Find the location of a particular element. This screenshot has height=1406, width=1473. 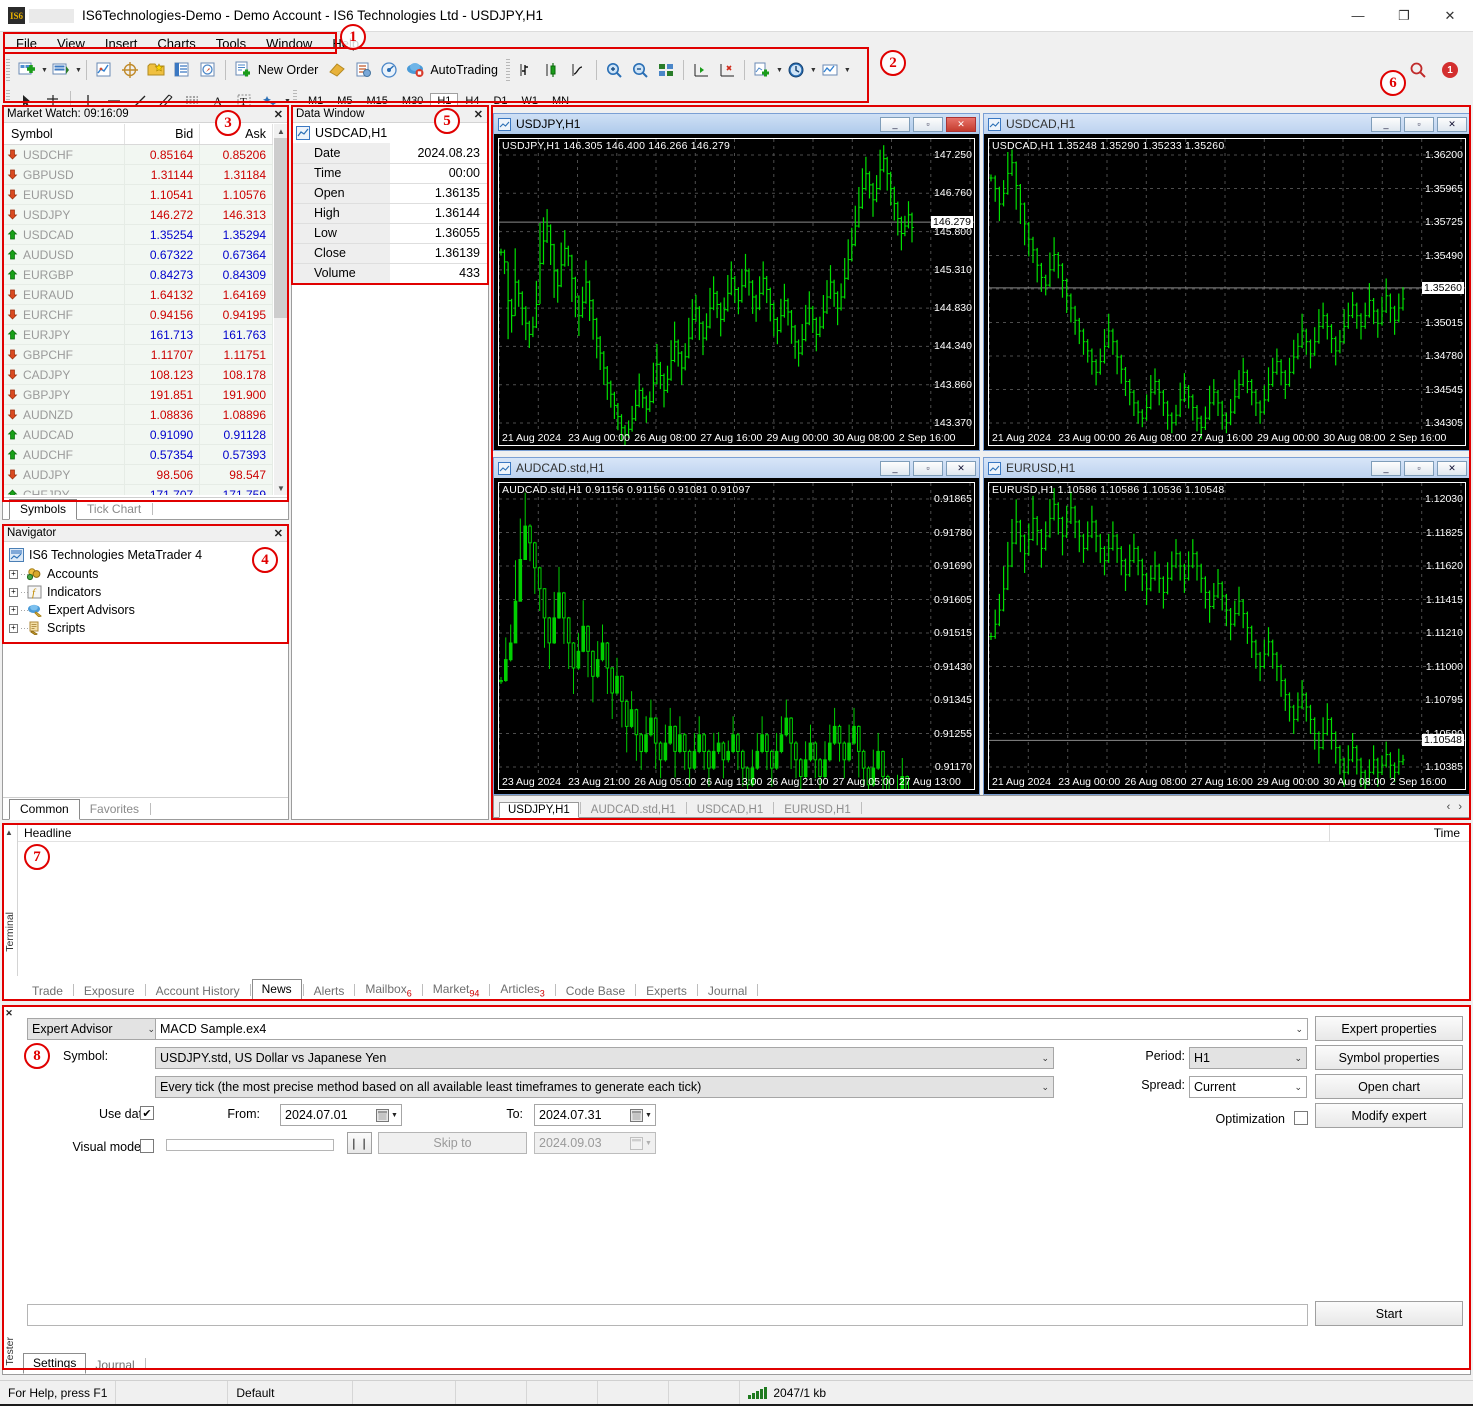

menu-item-charts: Charts is located at coordinates (176, 43).